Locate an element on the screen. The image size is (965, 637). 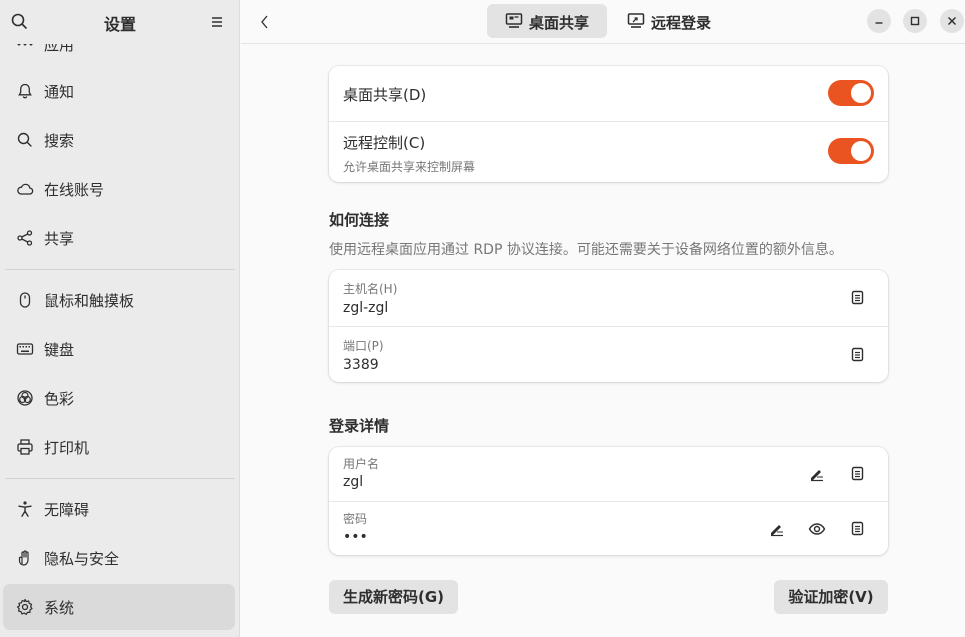
port-label: 端口(P) is located at coordinates (363, 346).